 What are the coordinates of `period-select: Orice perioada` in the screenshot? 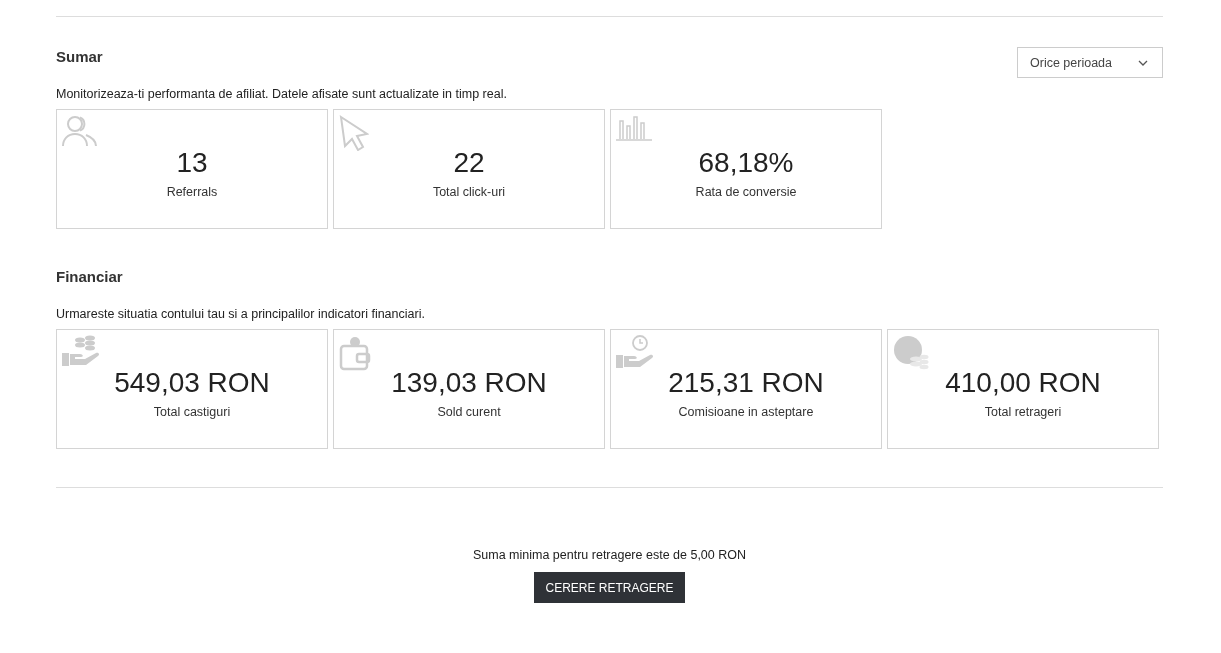 It's located at (1090, 62).